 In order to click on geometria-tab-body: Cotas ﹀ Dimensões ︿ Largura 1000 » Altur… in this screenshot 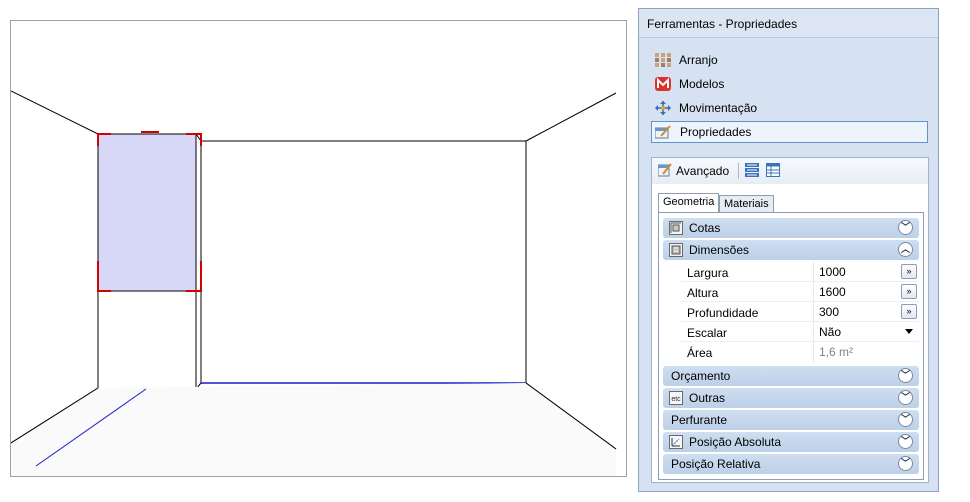, I will do `click(791, 346)`.